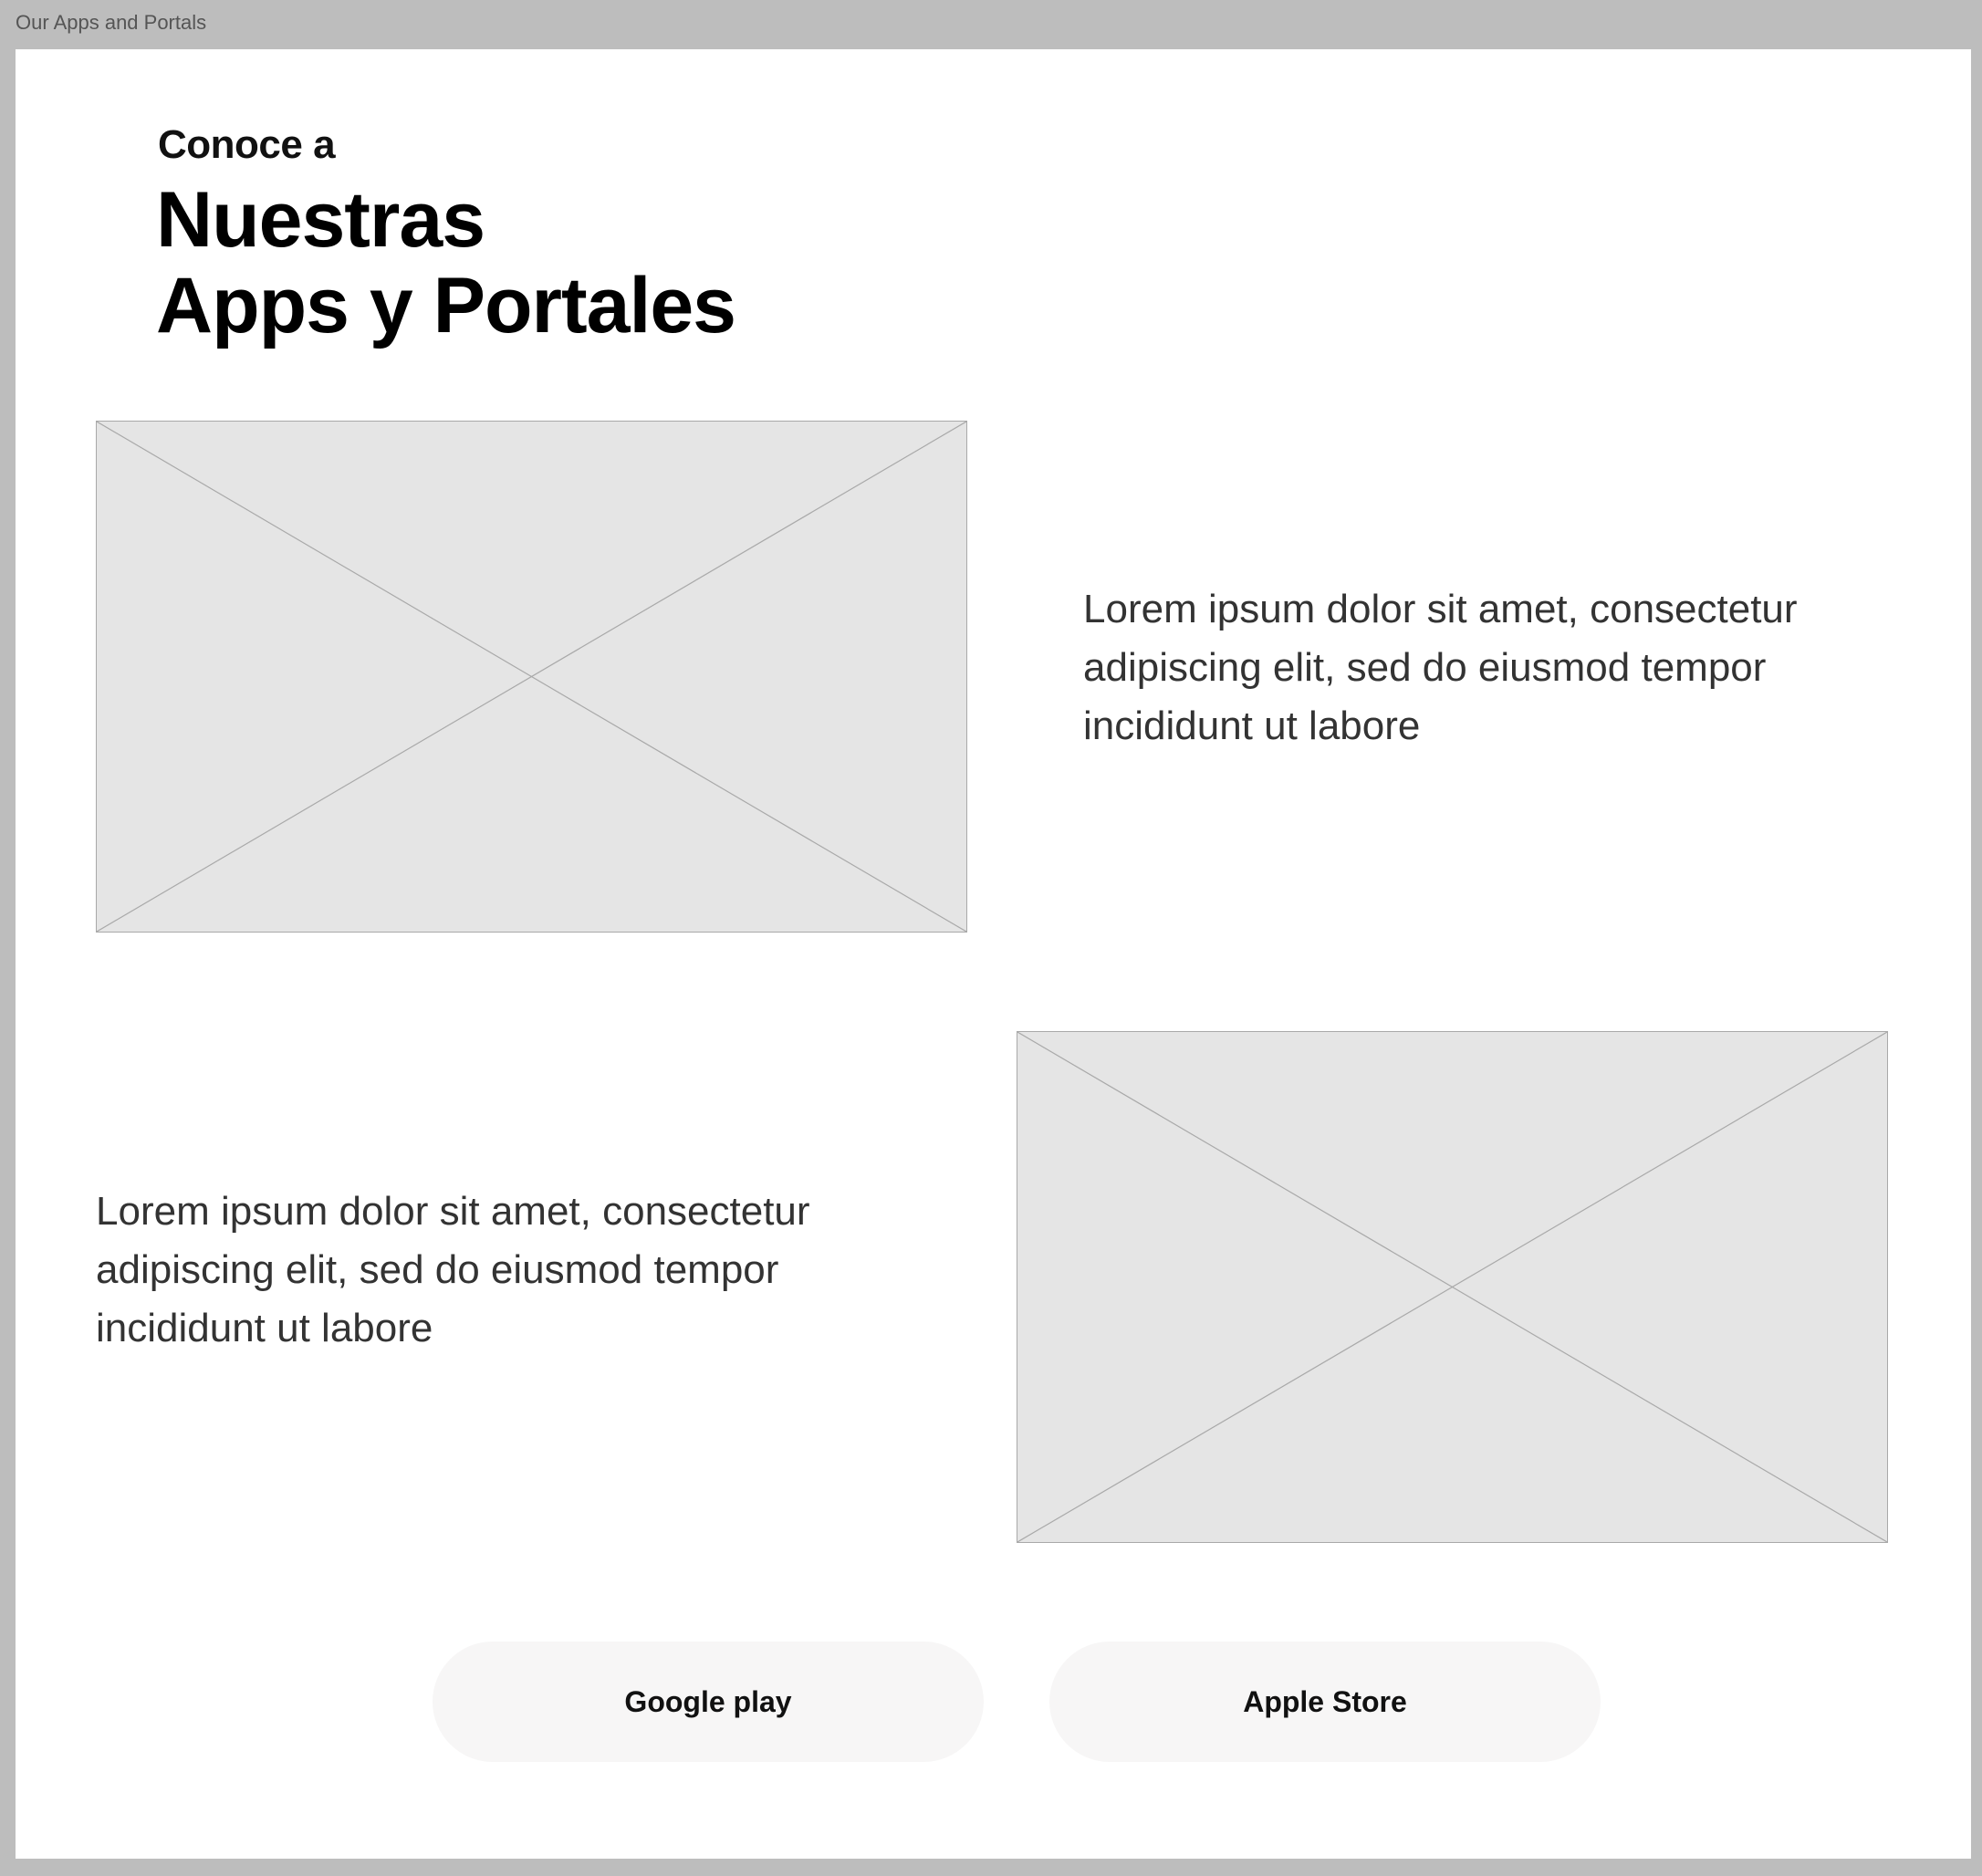 The height and width of the screenshot is (1876, 1982). I want to click on page-title-line-2: Apps y Portales, so click(446, 306).